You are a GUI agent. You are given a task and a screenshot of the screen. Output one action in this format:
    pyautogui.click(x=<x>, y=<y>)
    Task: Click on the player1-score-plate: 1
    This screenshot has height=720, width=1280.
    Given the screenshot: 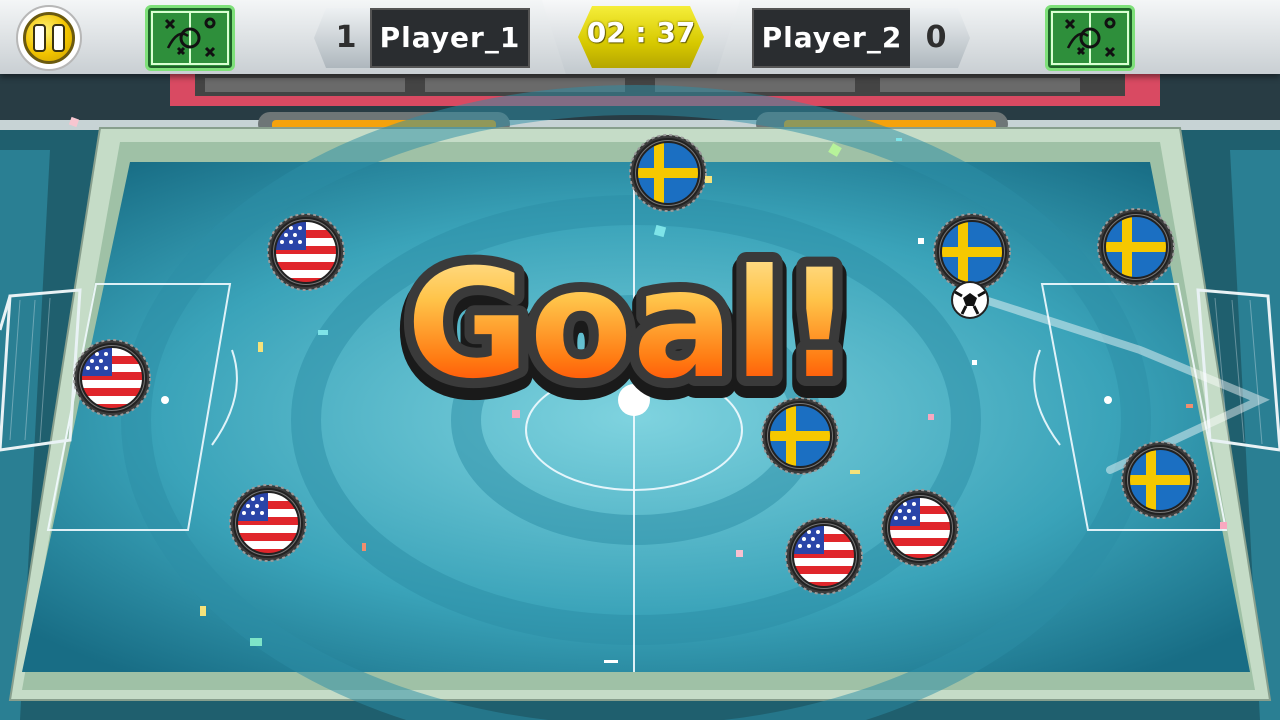 What is the action you would take?
    pyautogui.click(x=344, y=38)
    